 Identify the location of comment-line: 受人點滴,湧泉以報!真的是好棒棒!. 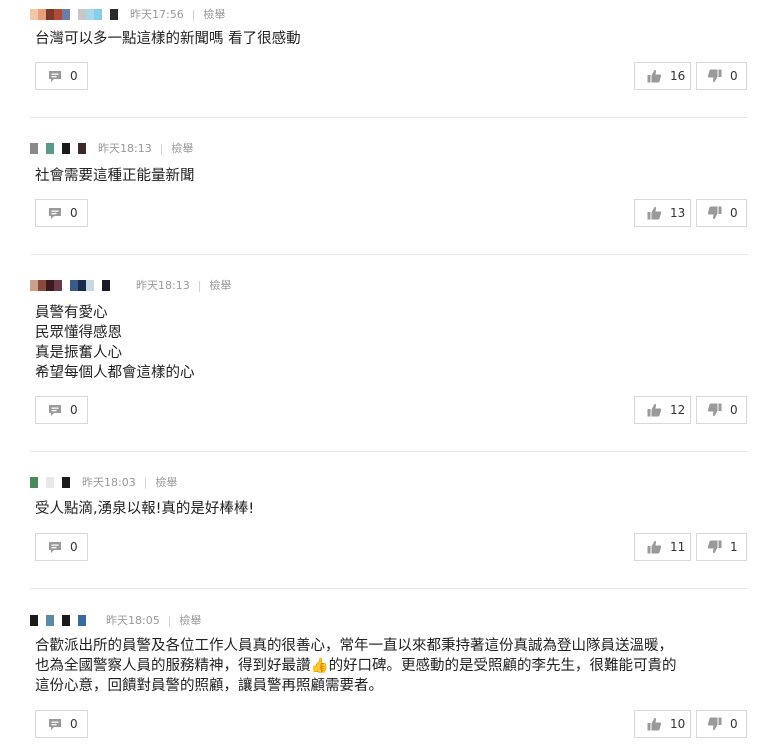
(145, 509).